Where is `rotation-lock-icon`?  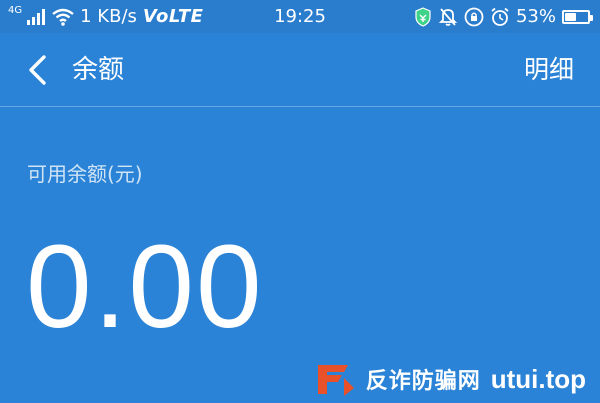 rotation-lock-icon is located at coordinates (474, 17).